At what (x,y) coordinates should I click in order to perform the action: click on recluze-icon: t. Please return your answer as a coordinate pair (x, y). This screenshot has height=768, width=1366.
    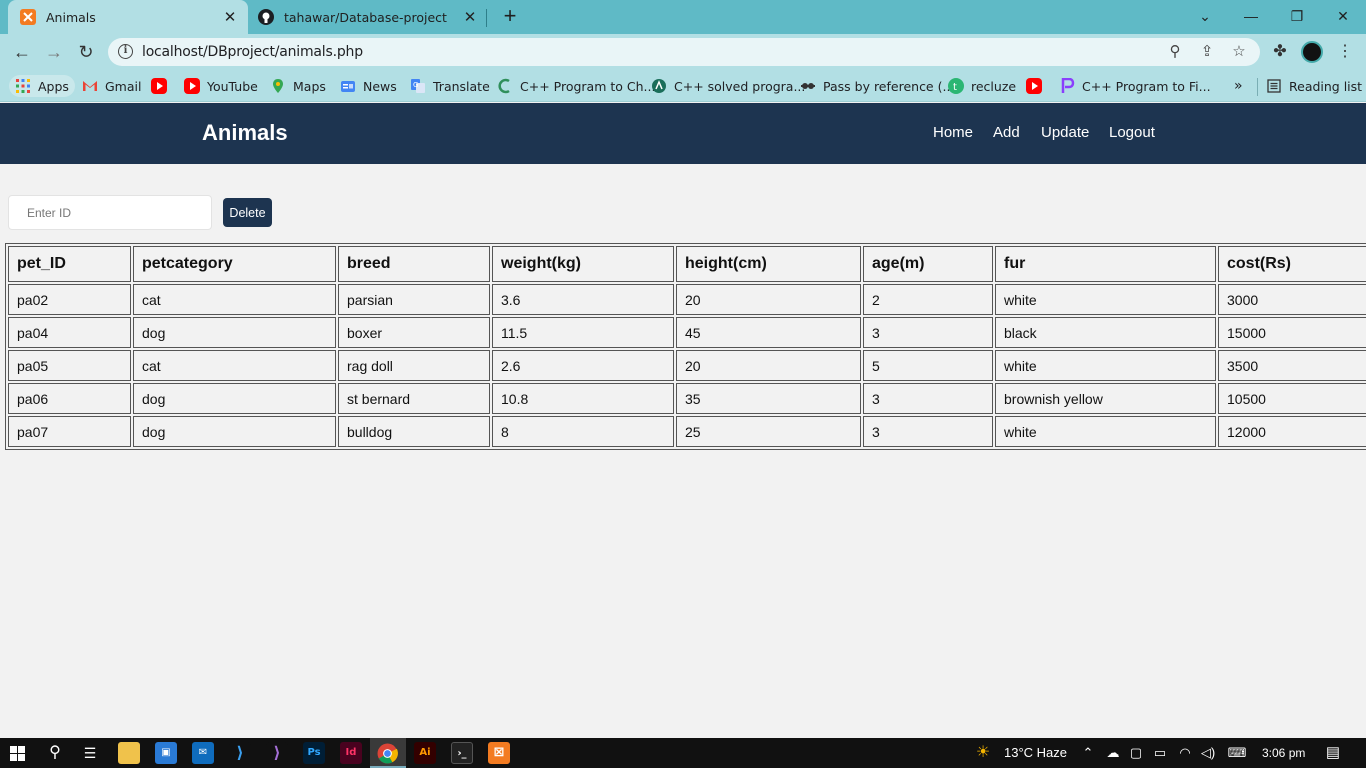
    Looking at the image, I should click on (956, 86).